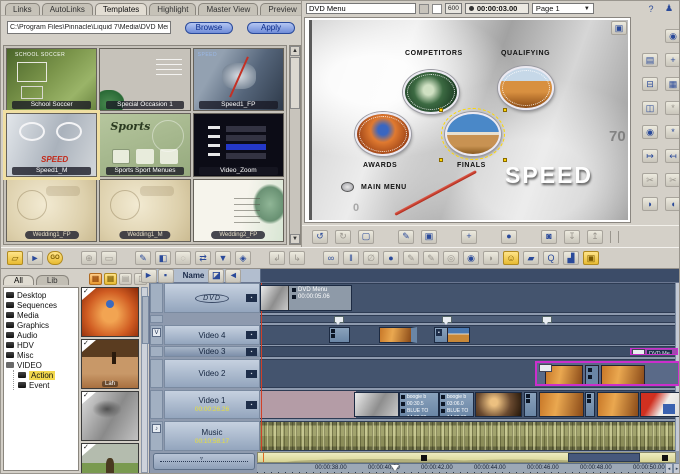 The width and height of the screenshot is (680, 474). I want to click on marker-lane-strip, so click(468, 320).